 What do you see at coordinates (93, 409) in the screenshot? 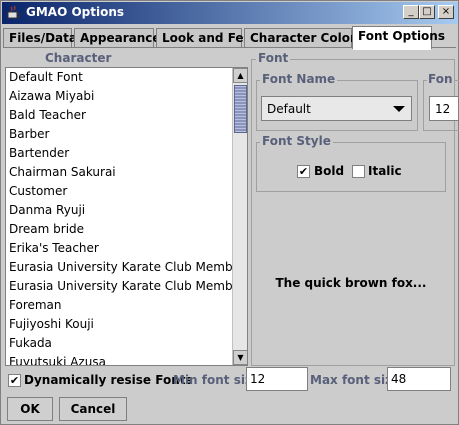
I see `cancel-button: Cancel` at bounding box center [93, 409].